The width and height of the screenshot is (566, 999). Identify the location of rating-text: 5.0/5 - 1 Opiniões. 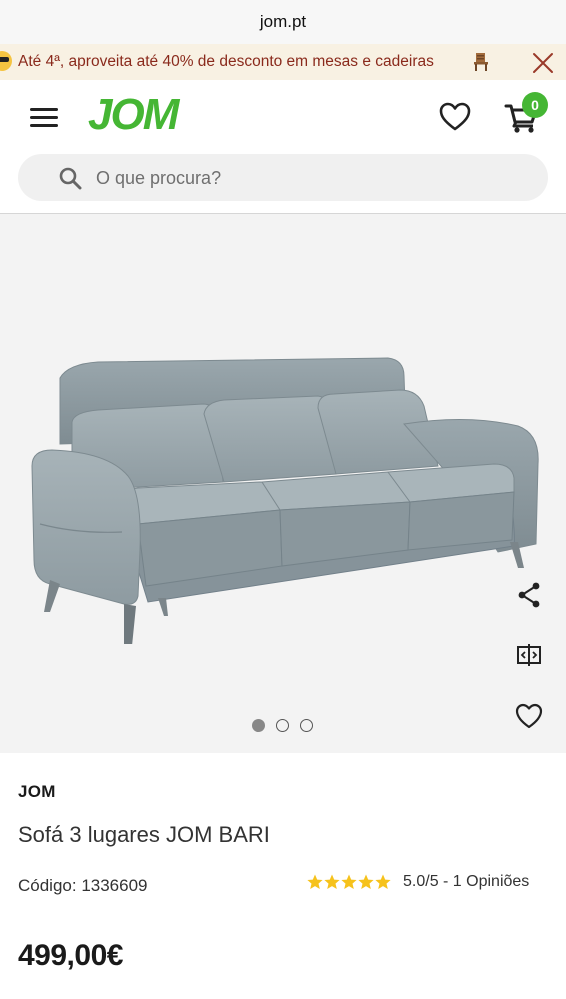
(466, 881).